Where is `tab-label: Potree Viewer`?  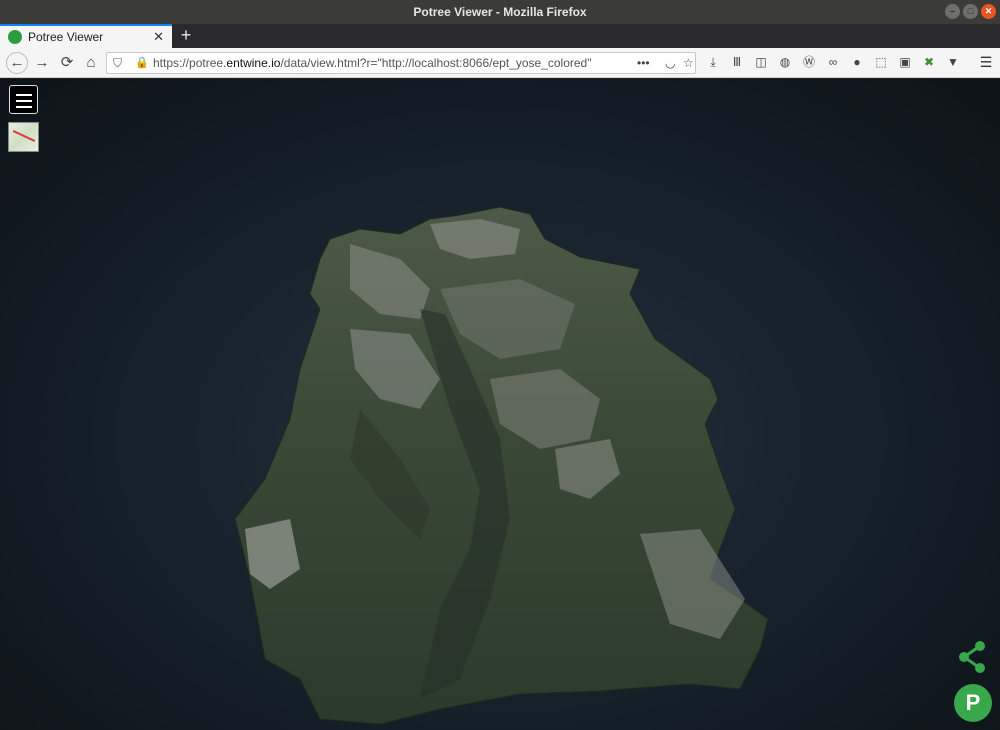 tab-label: Potree Viewer is located at coordinates (66, 37).